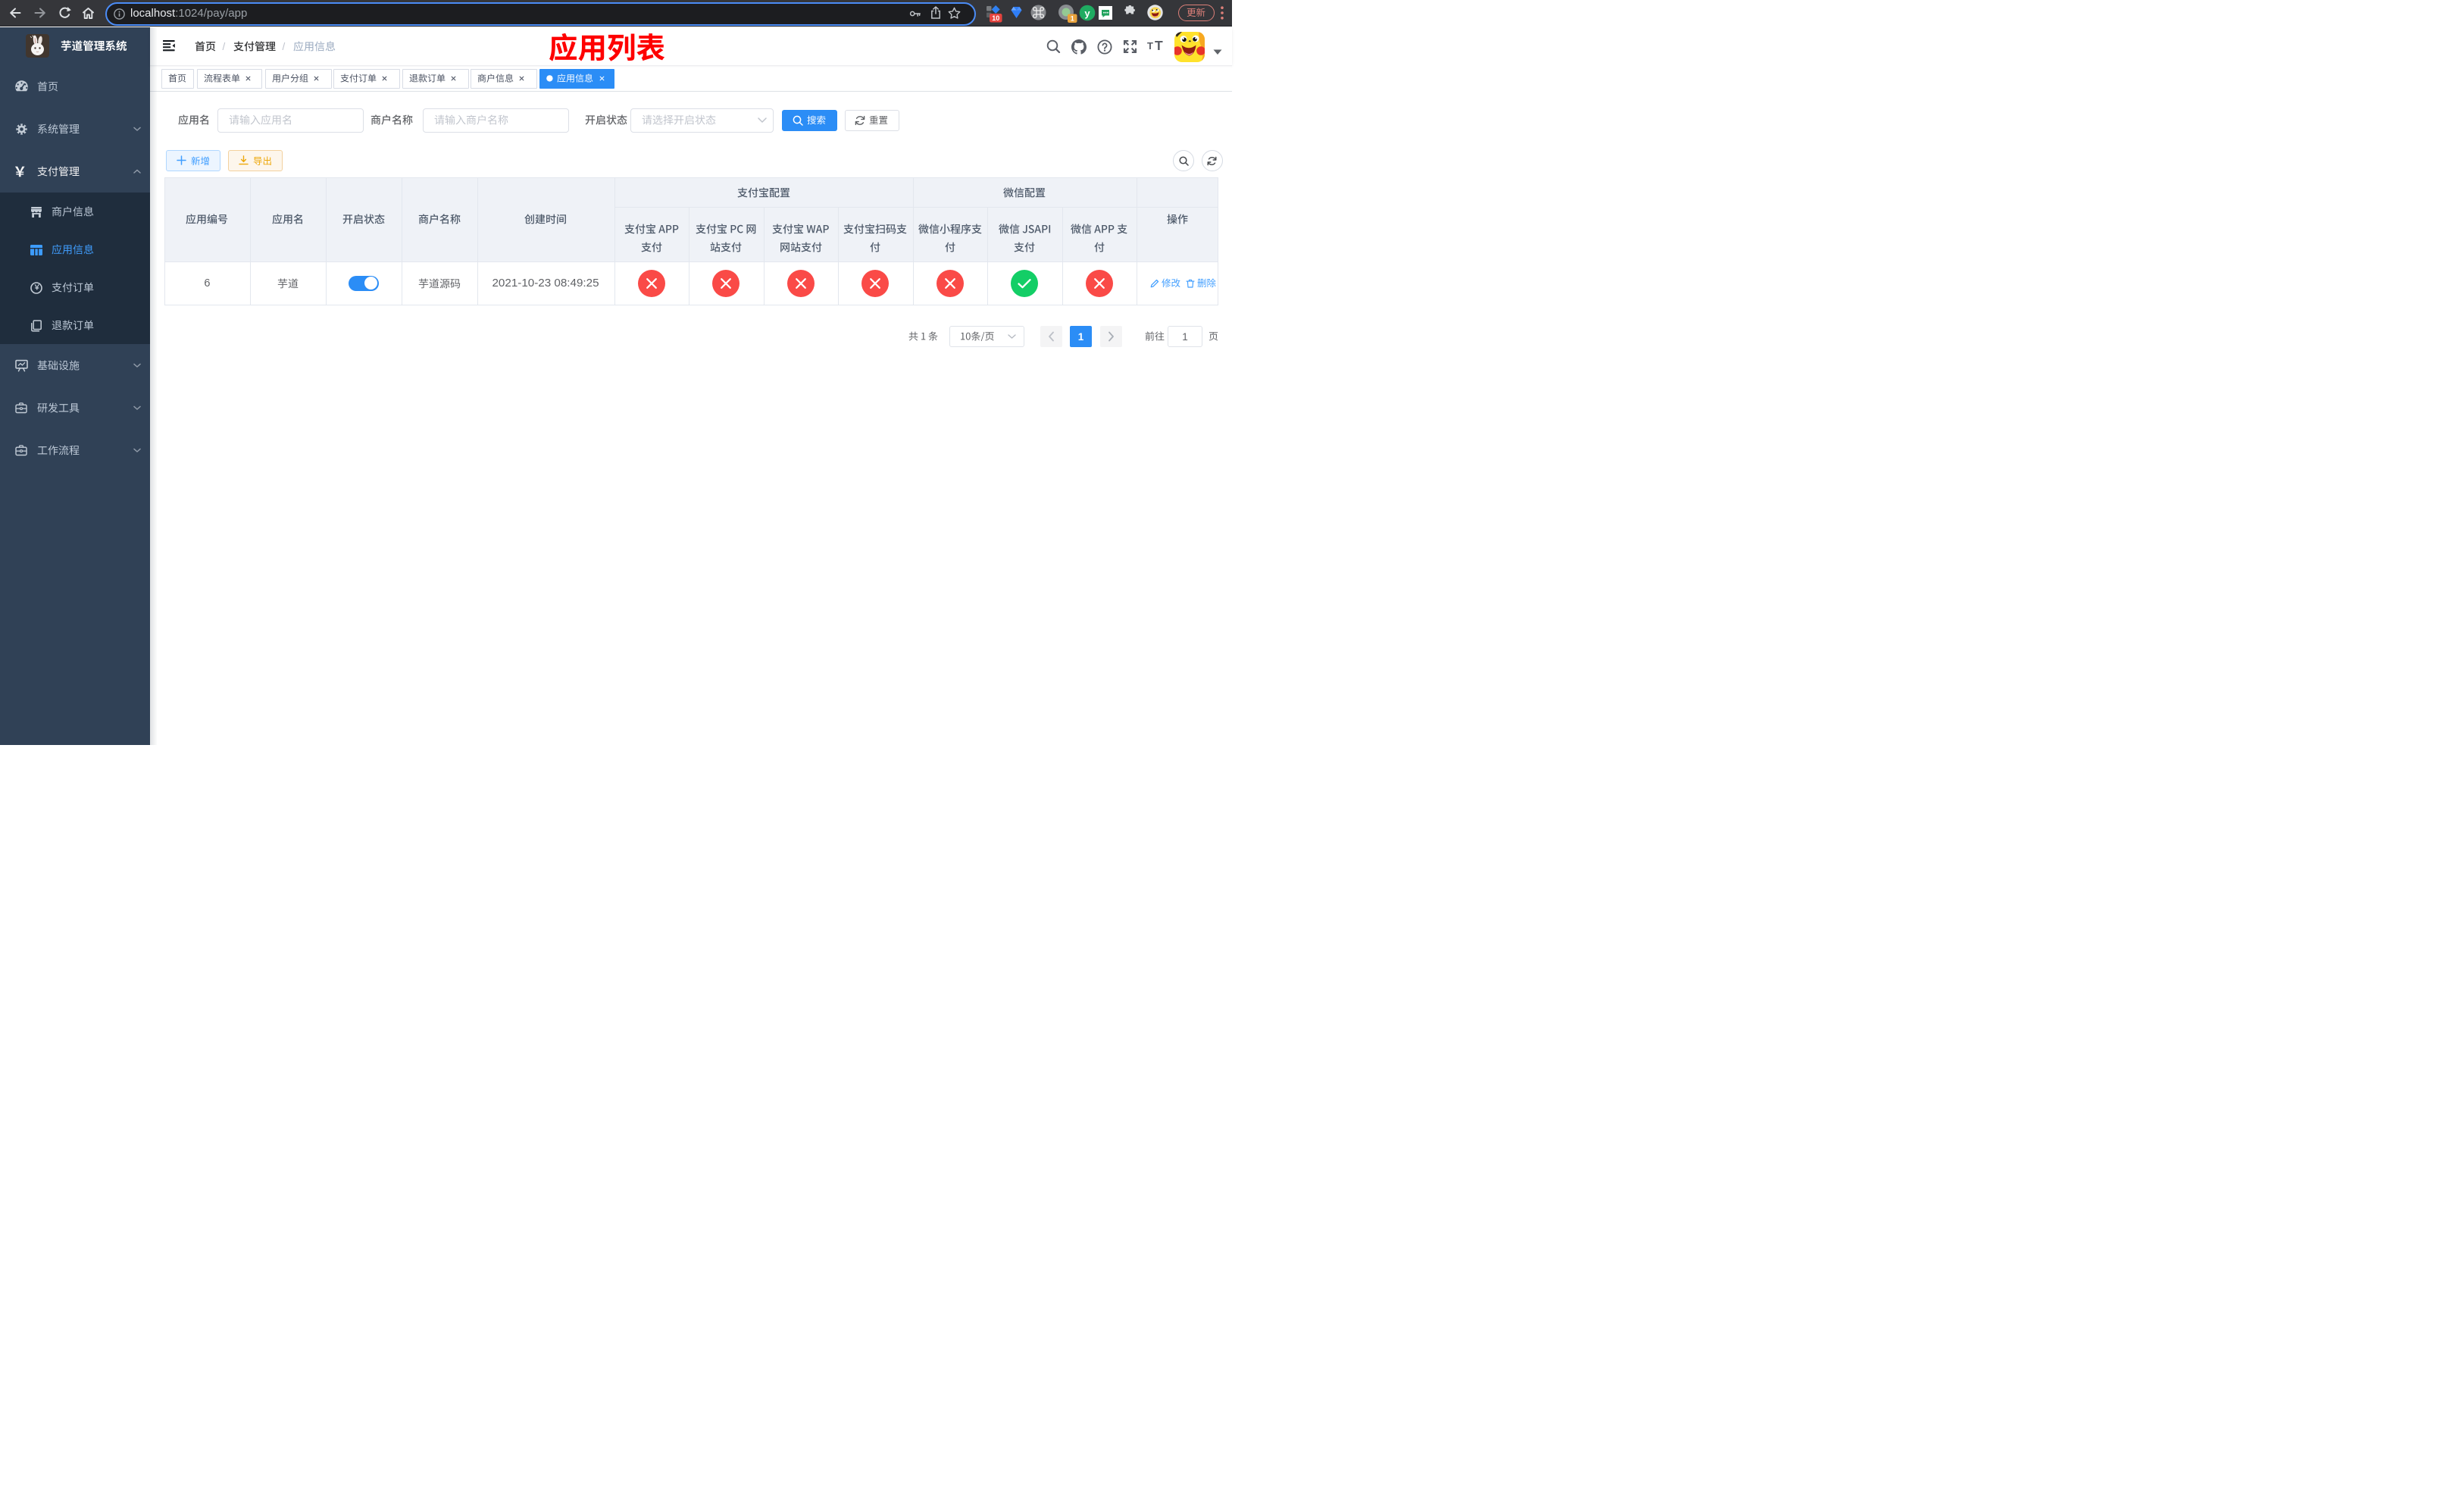 This screenshot has height=1490, width=2464. I want to click on svg-text: 1, so click(1072, 19).